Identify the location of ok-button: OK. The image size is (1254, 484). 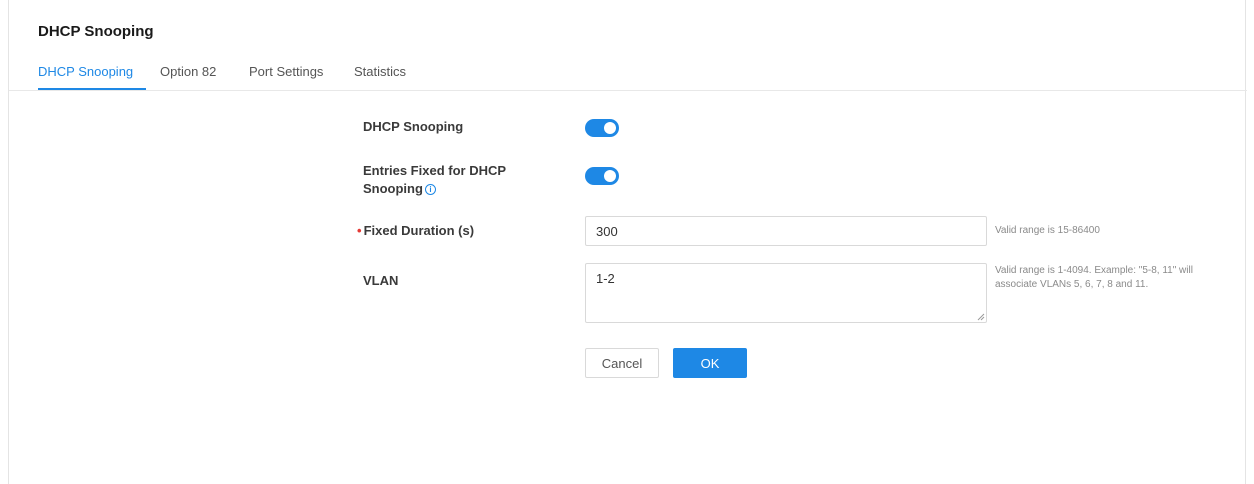
(710, 363).